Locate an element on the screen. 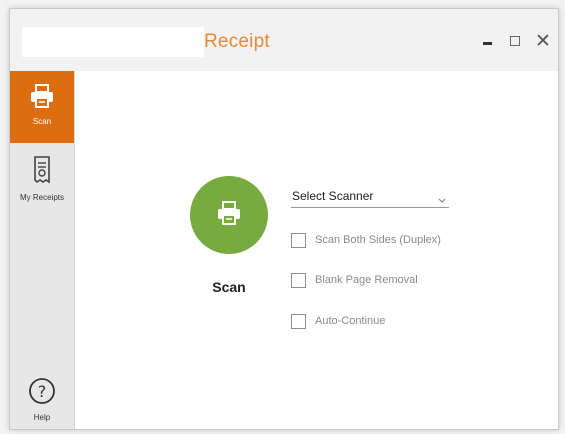 The height and width of the screenshot is (434, 565). auto-continue-checkbox is located at coordinates (298, 321).